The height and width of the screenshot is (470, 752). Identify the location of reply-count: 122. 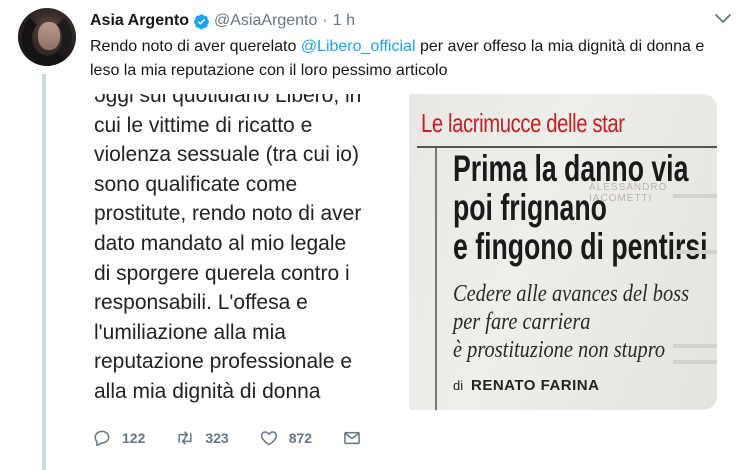
(134, 438).